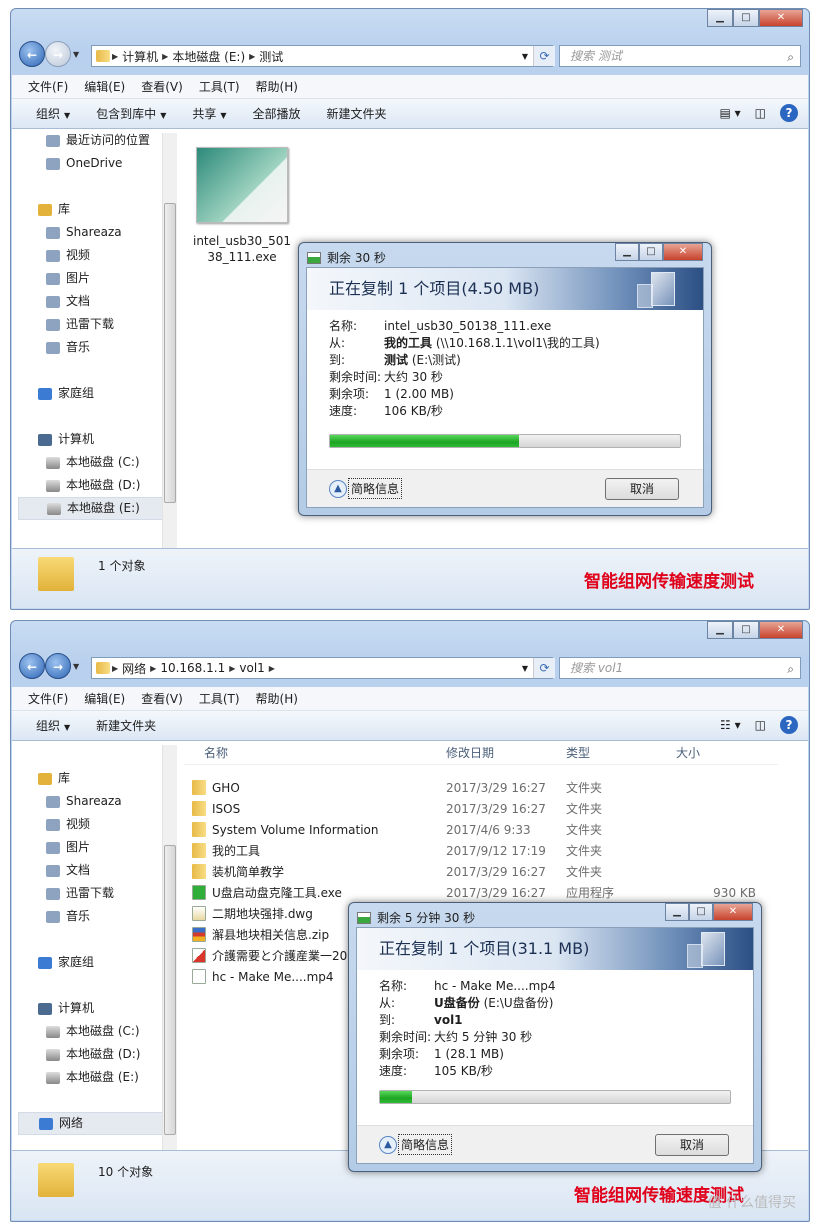 The height and width of the screenshot is (1230, 820). What do you see at coordinates (91, 1123) in the screenshot?
I see `sidebar-item: 网络` at bounding box center [91, 1123].